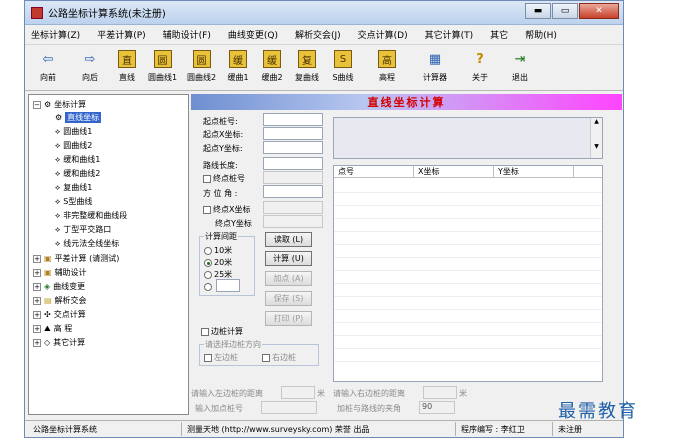  What do you see at coordinates (480, 64) in the screenshot?
I see `toolbar-about-button: ? 关于` at bounding box center [480, 64].